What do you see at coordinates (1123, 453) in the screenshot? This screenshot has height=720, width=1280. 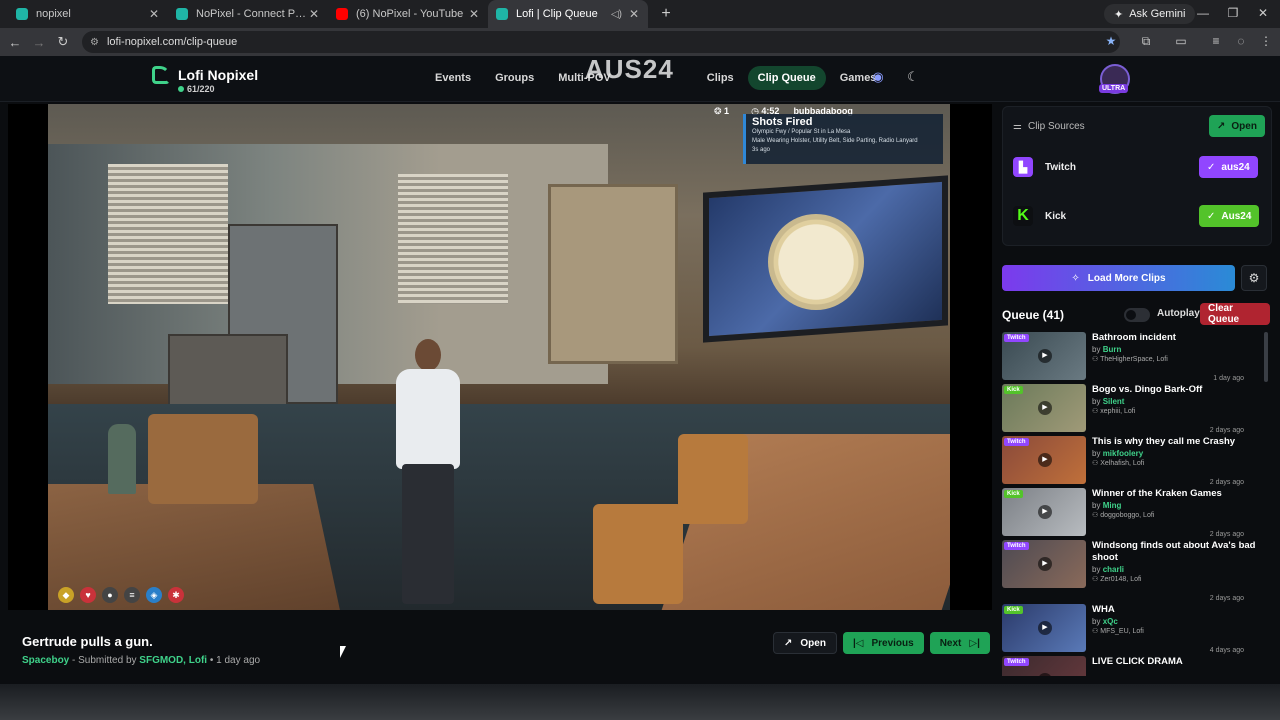 I see `queue-item-author: mikfoolery` at bounding box center [1123, 453].